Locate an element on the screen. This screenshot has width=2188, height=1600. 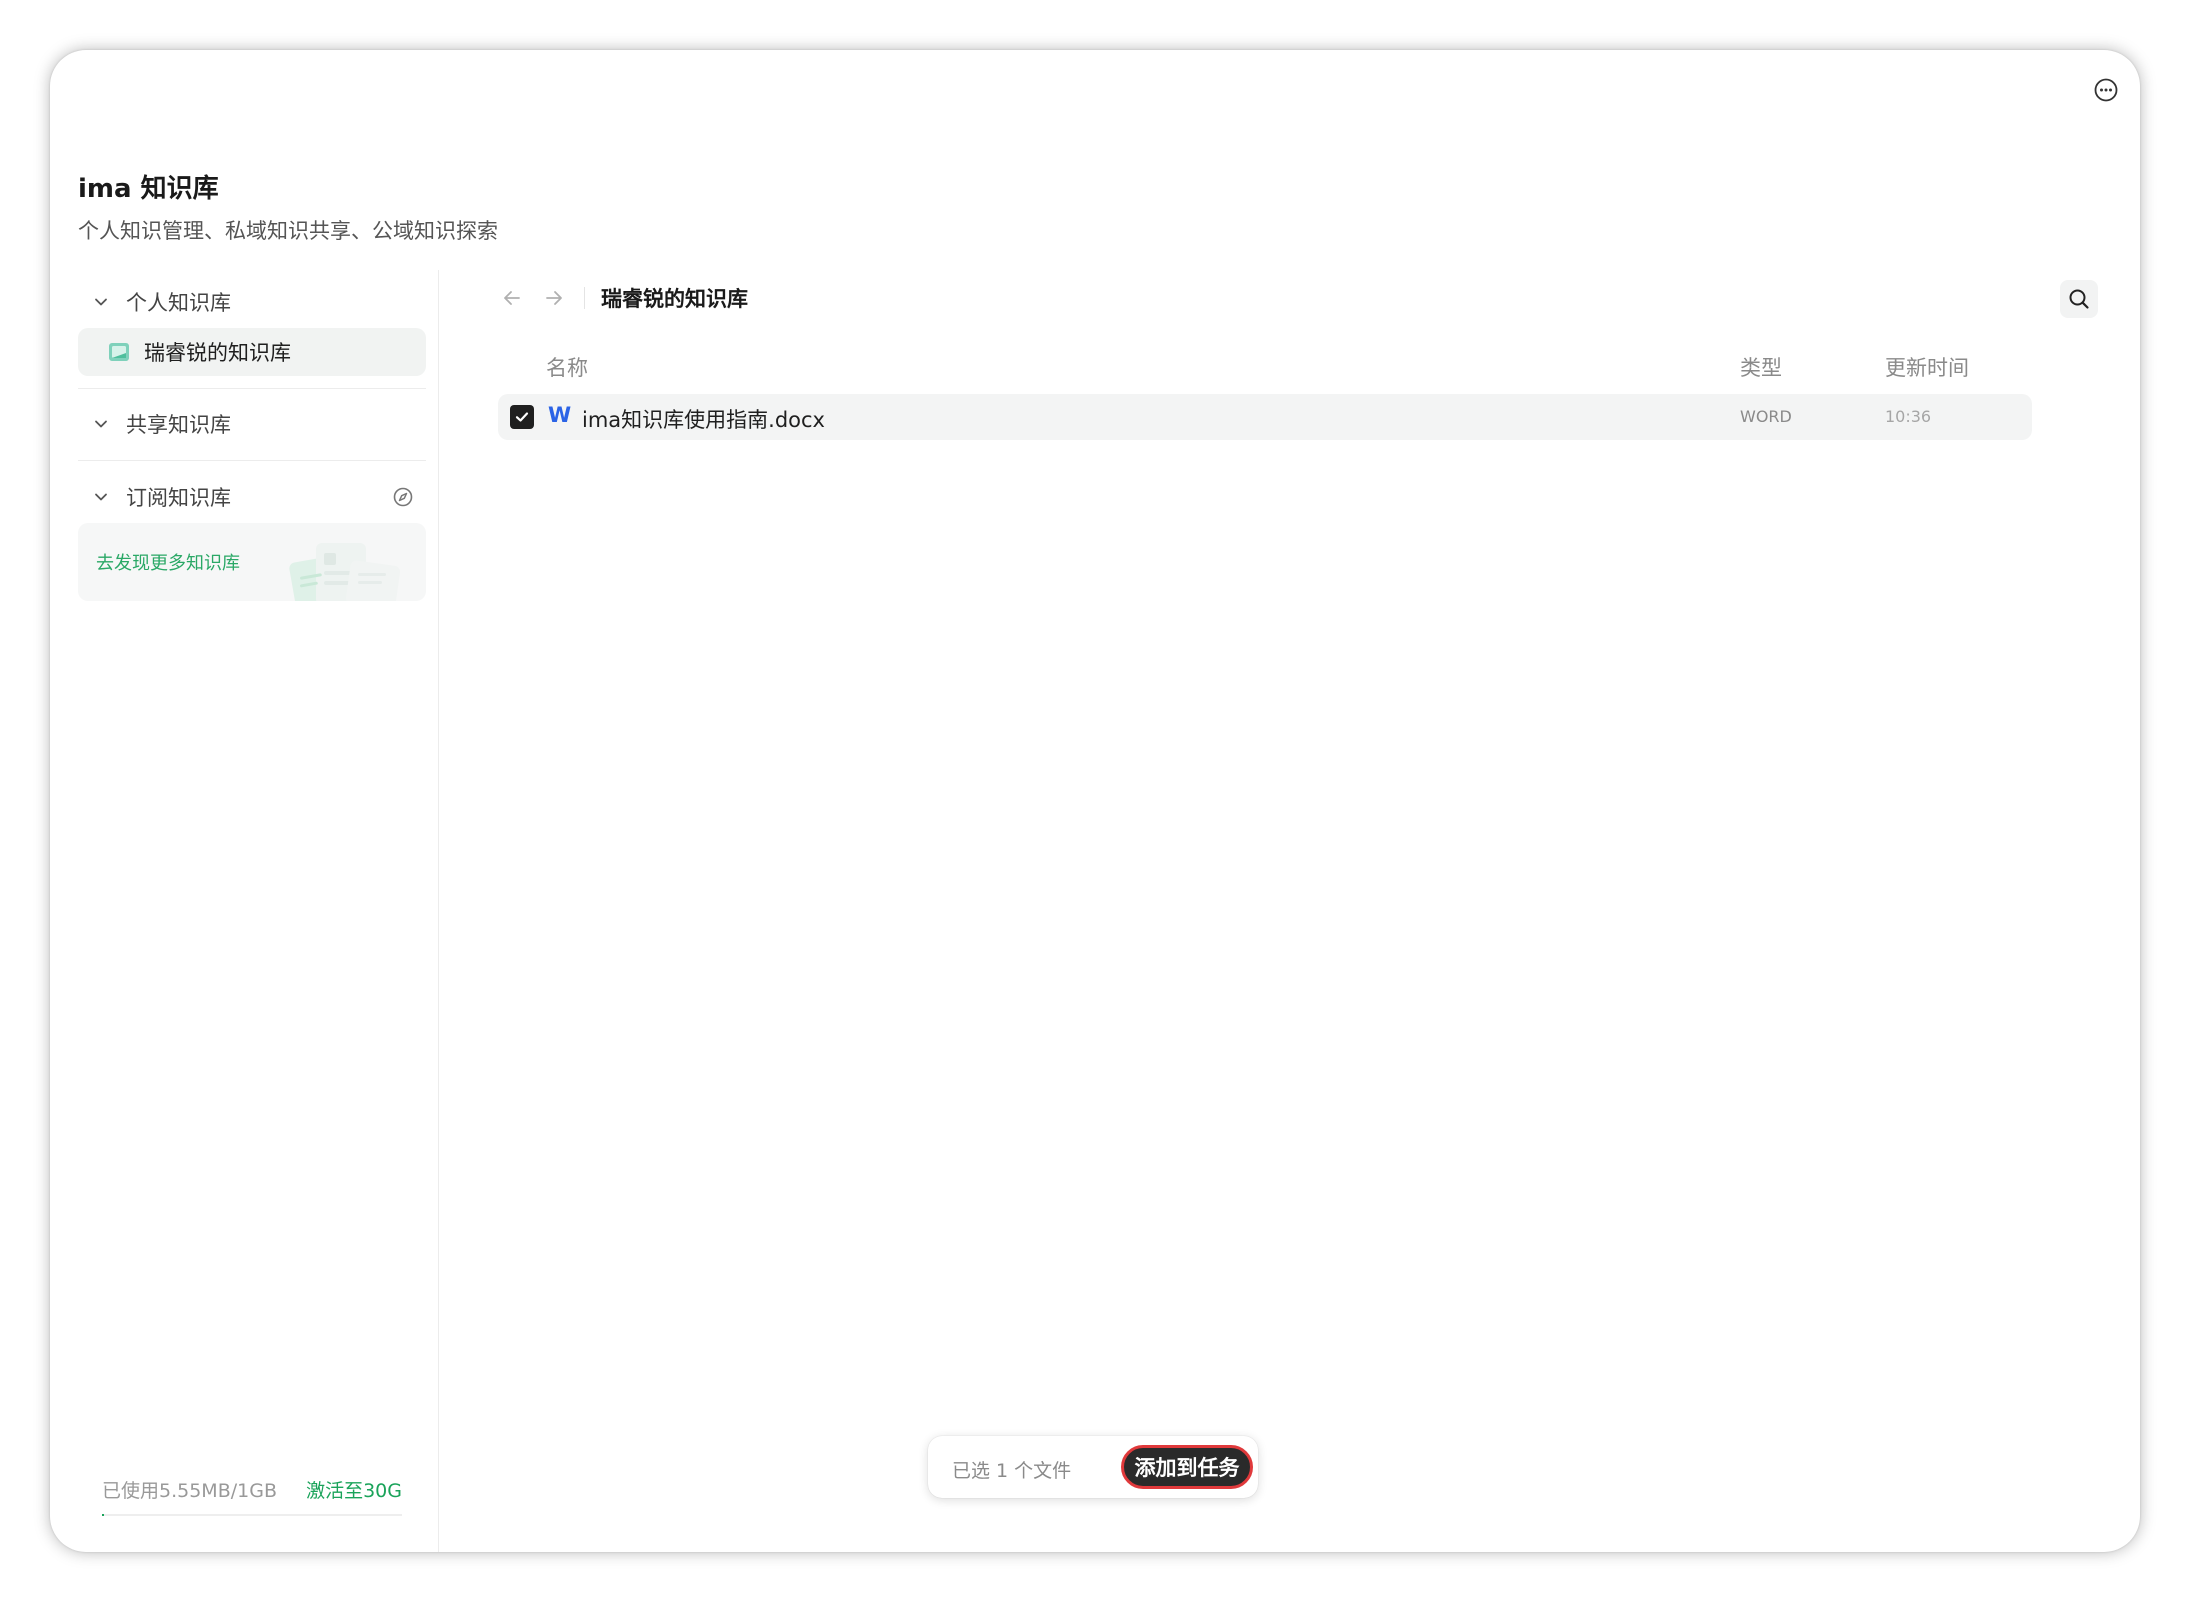
activate-storage-link: 激活至30G is located at coordinates (354, 1489).